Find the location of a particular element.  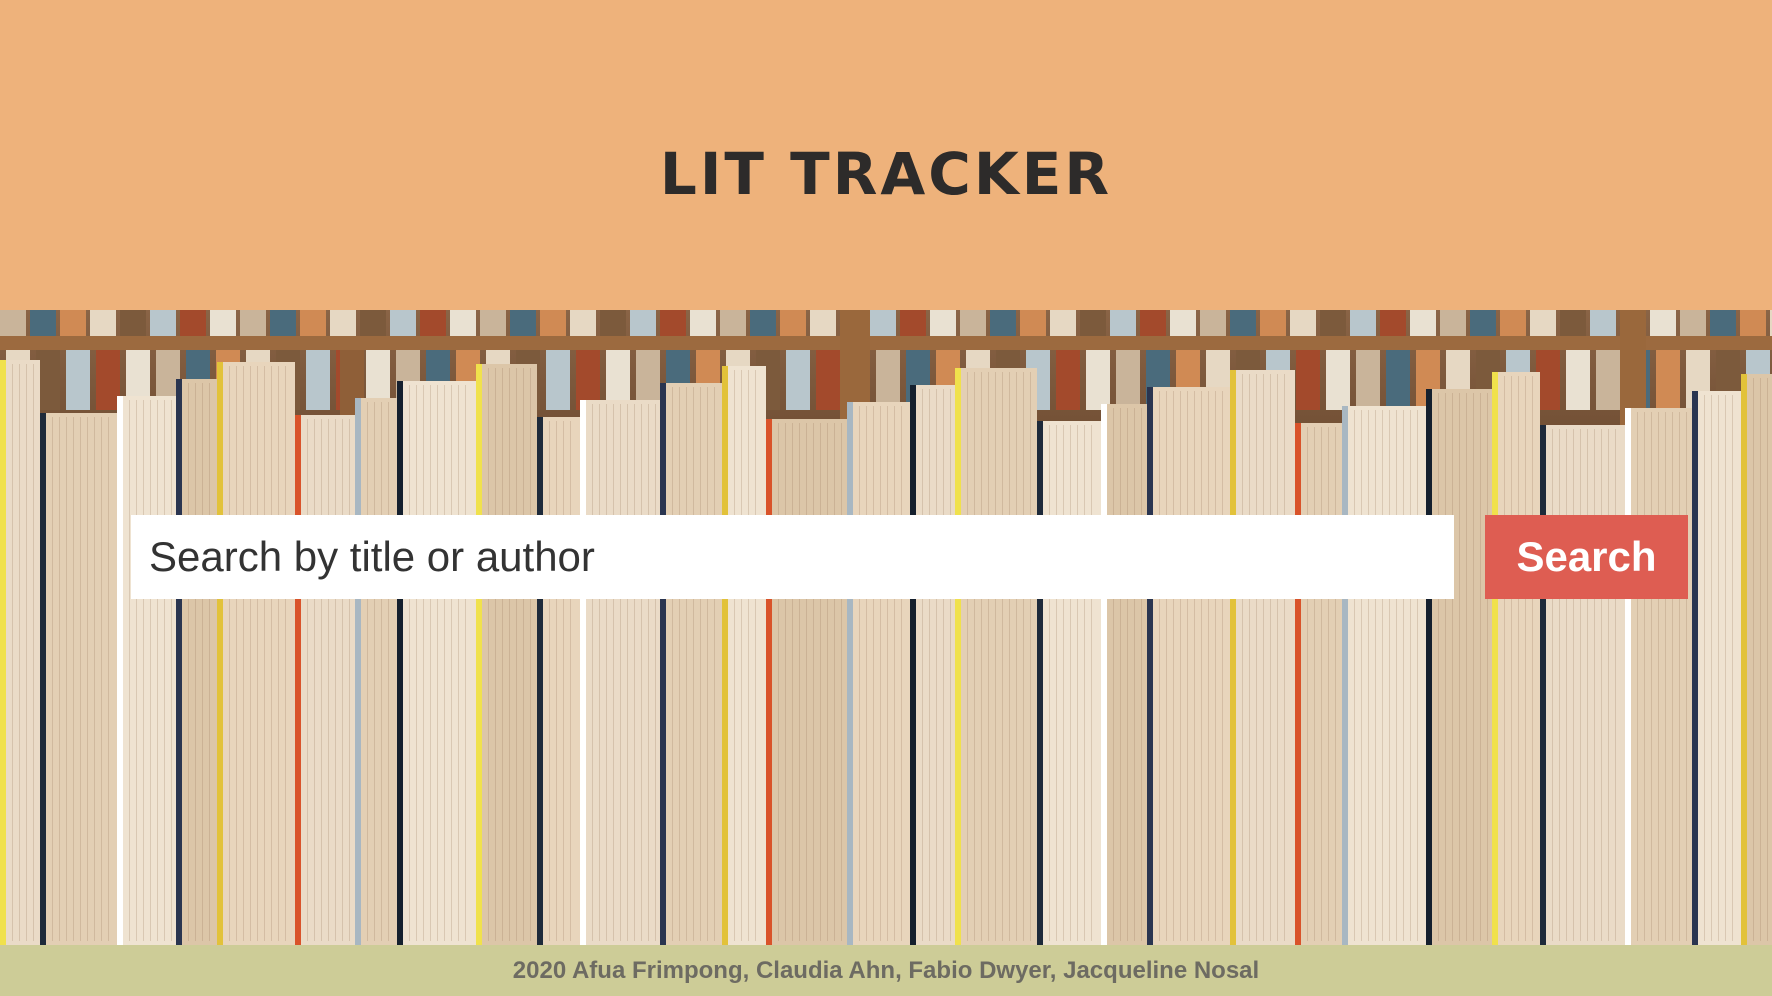

search-input is located at coordinates (792, 557).